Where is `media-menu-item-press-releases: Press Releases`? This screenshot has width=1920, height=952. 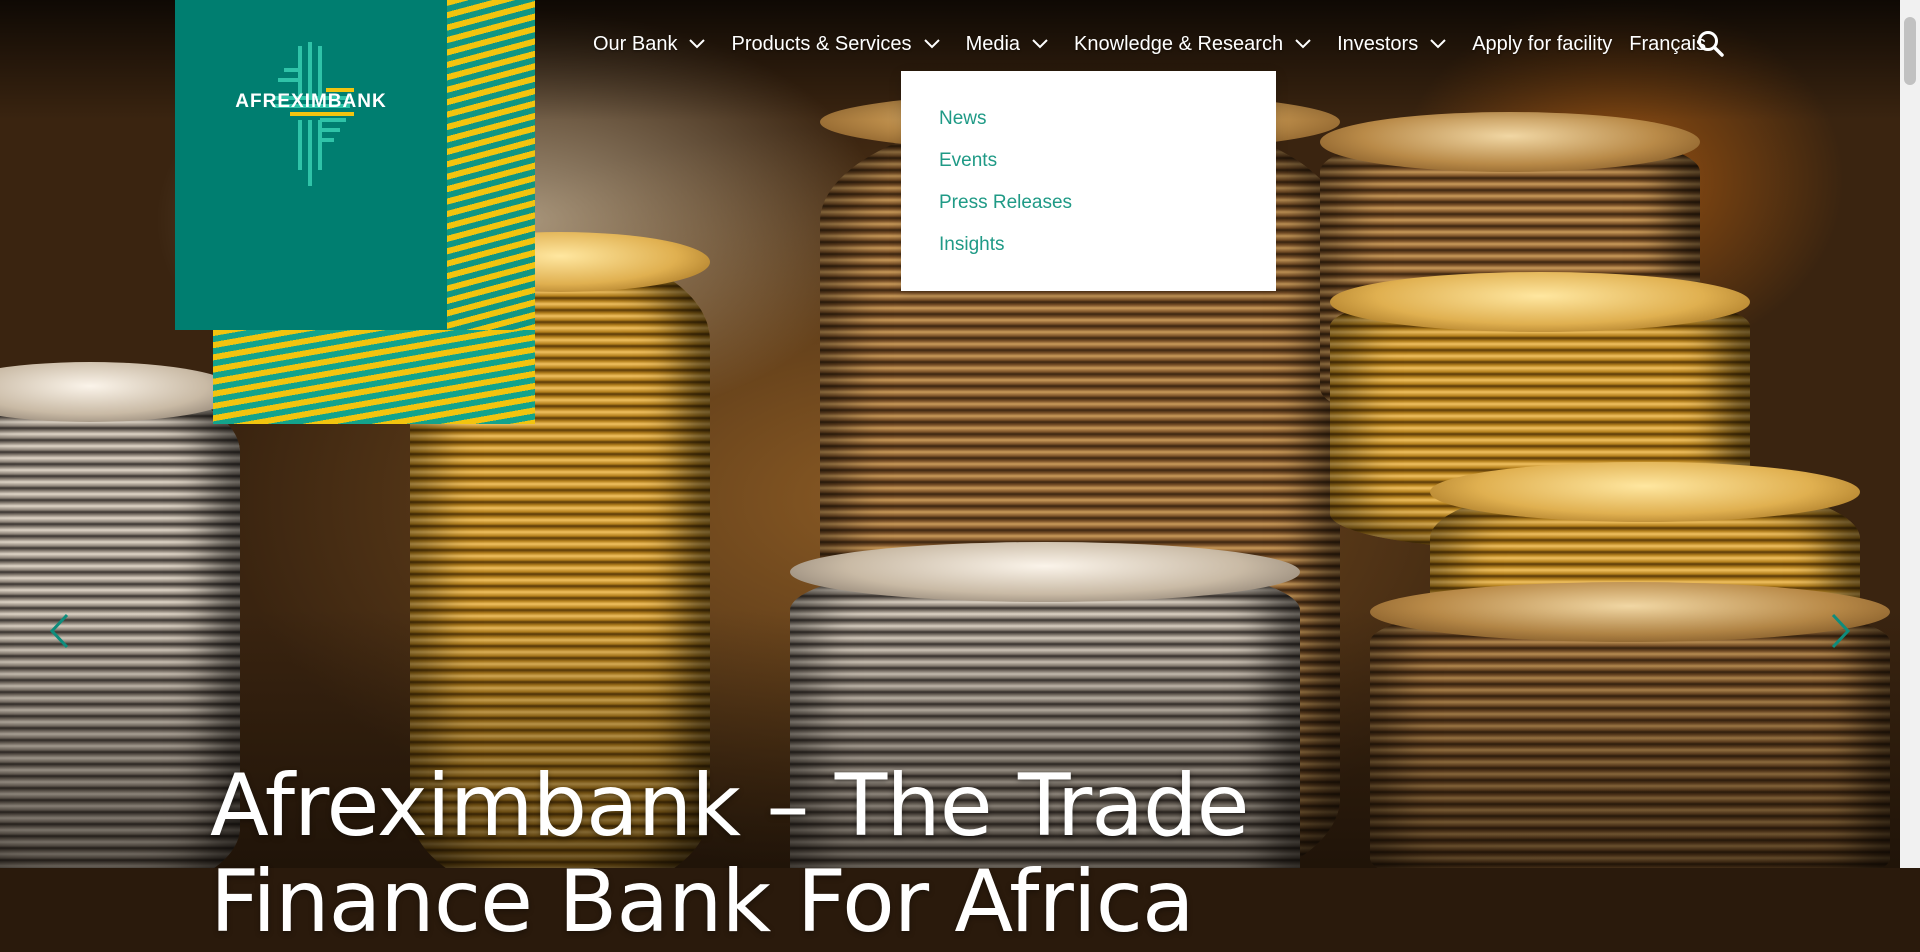
media-menu-item-press-releases: Press Releases is located at coordinates (1107, 209).